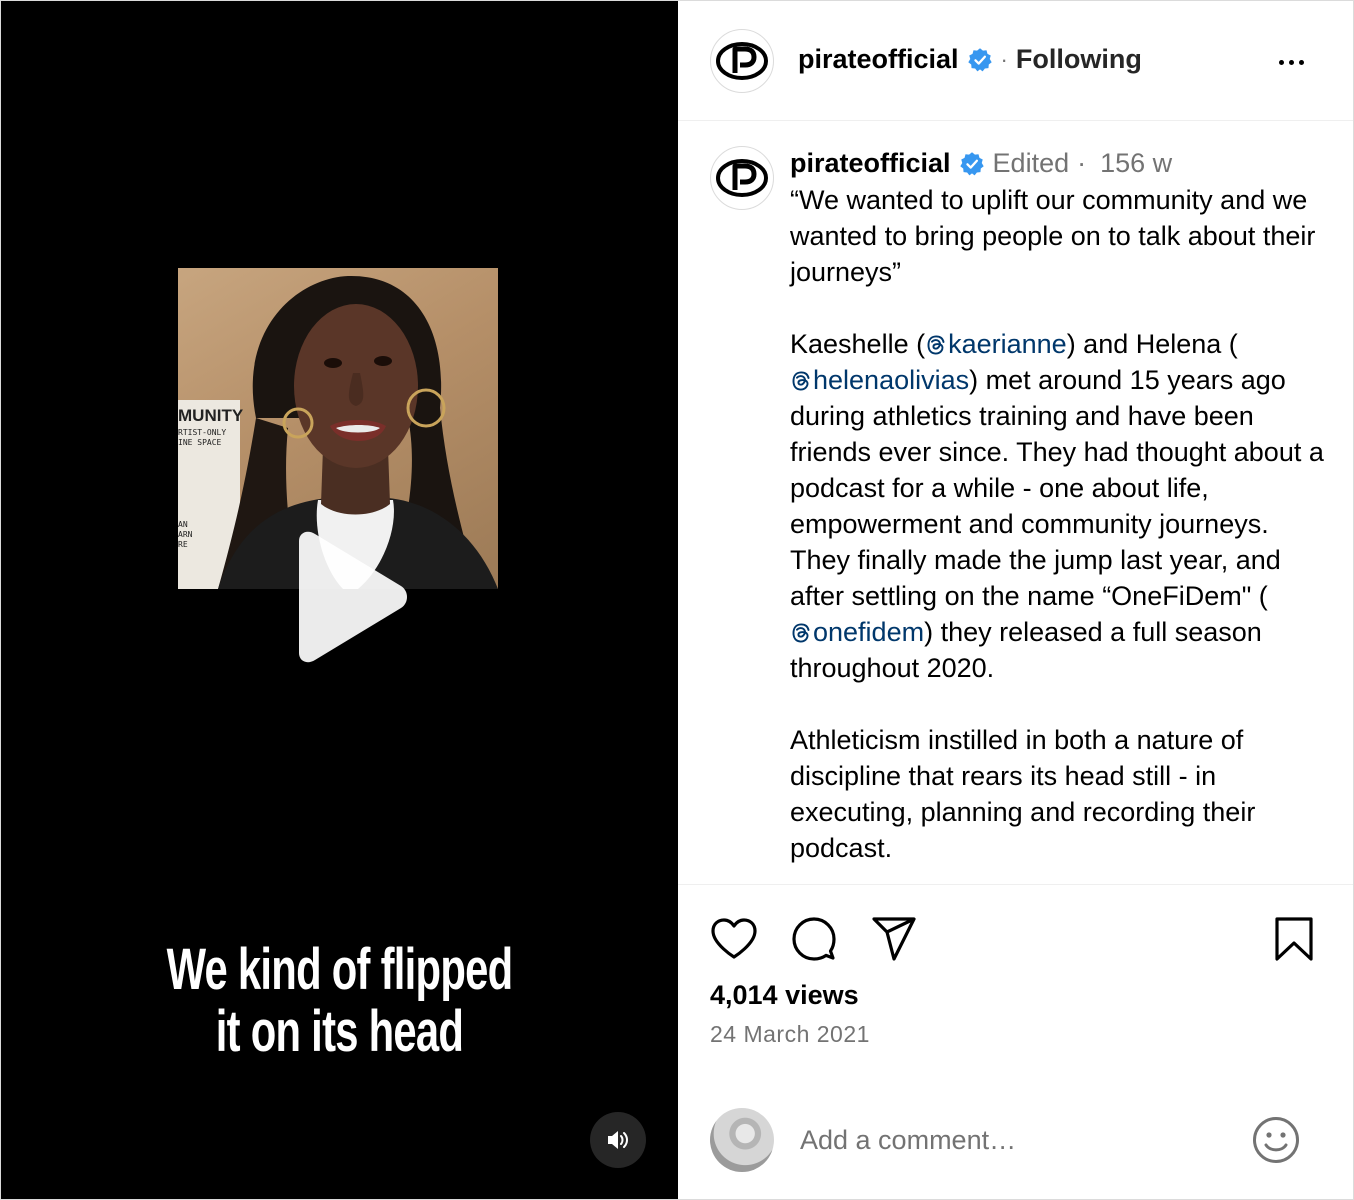  Describe the element at coordinates (870, 163) in the screenshot. I see `caption-username: pirateofficial` at that location.